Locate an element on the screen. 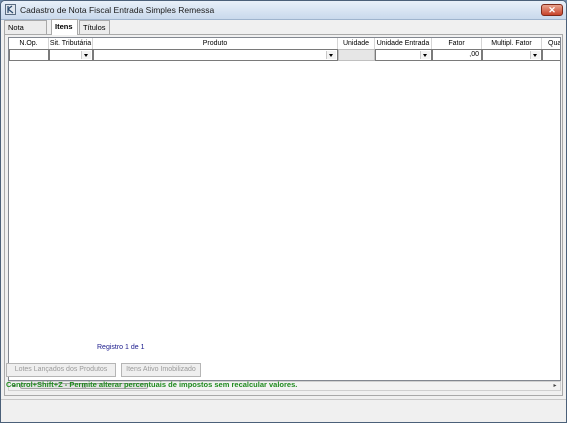  sit-tributaria-select is located at coordinates (71, 55).